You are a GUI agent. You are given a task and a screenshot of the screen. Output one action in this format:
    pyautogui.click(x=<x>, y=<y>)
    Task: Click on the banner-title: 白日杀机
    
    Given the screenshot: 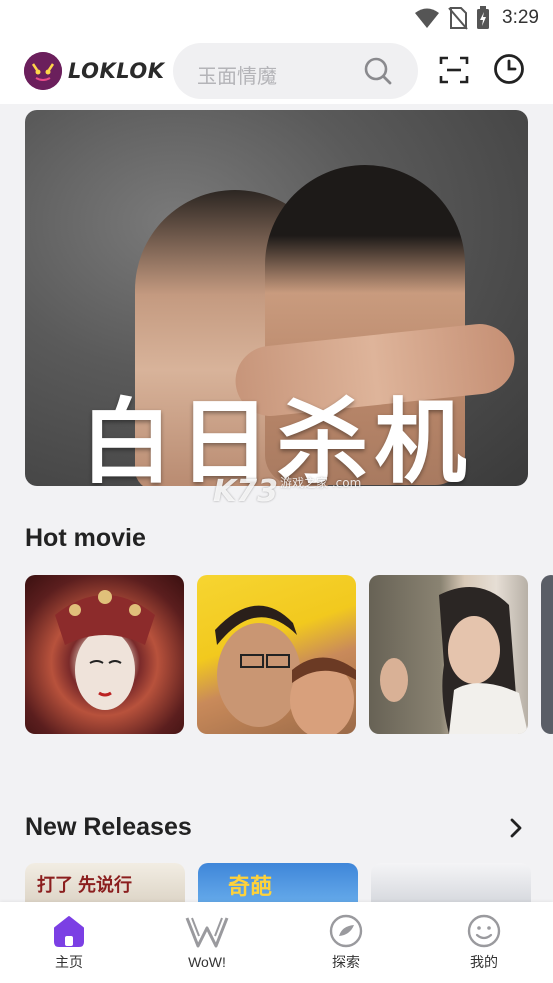 What is the action you would take?
    pyautogui.click(x=276, y=437)
    